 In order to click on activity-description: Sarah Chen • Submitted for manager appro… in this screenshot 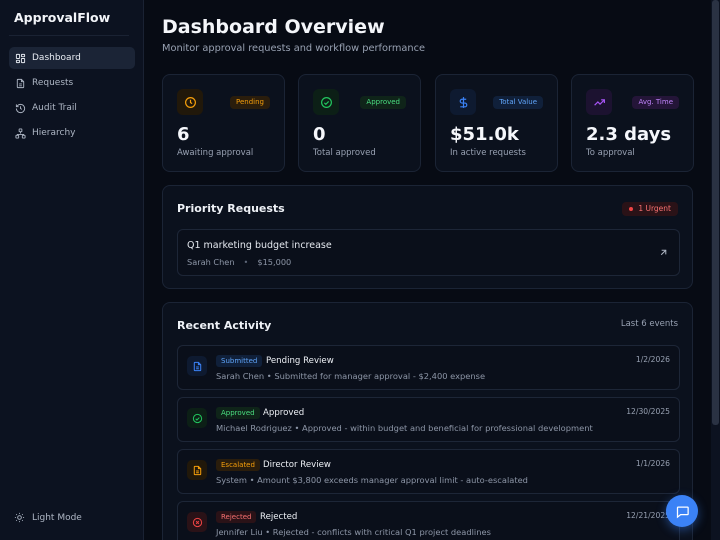, I will do `click(351, 376)`.